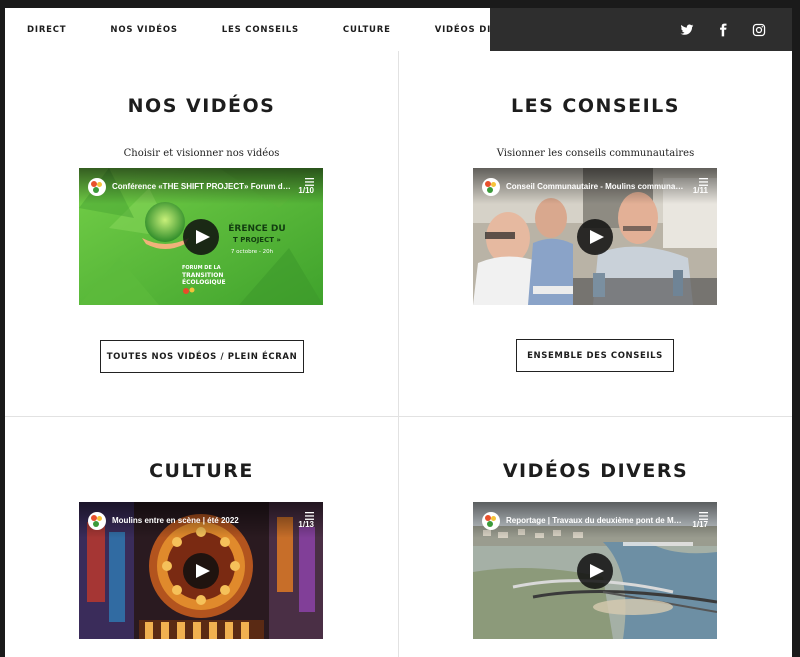 Image resolution: width=800 pixels, height=657 pixels. What do you see at coordinates (595, 153) in the screenshot?
I see `section-subtitle: Visionner les conseils communautaires` at bounding box center [595, 153].